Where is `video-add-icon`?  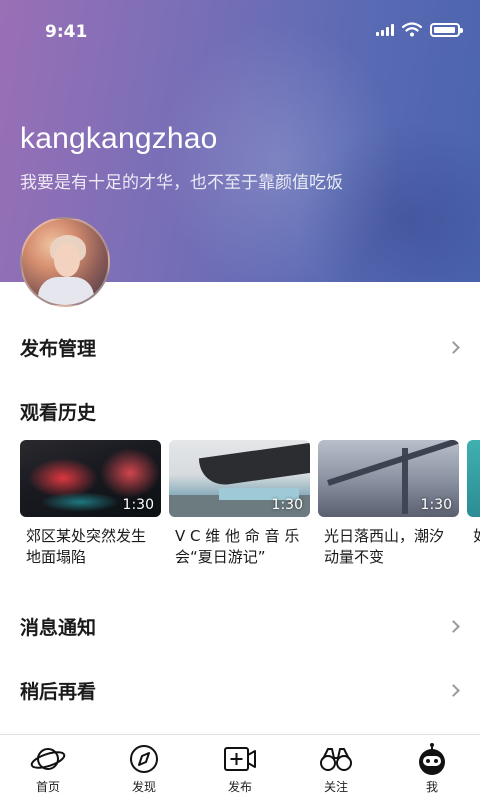 video-add-icon is located at coordinates (240, 759).